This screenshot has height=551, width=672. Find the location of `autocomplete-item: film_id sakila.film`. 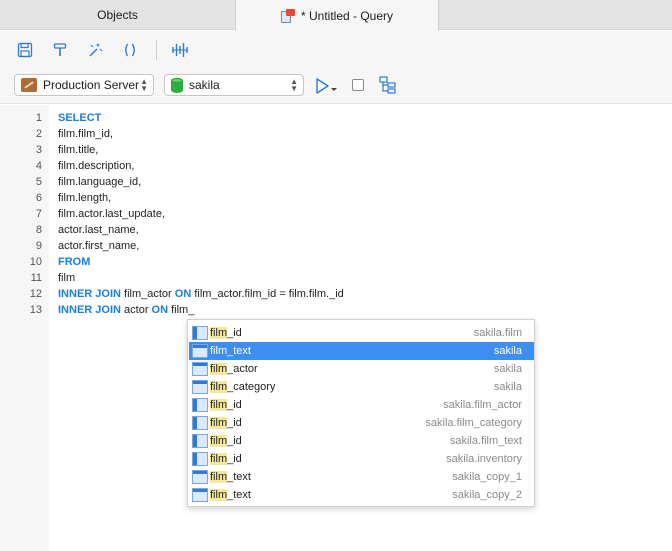

autocomplete-item: film_id sakila.film is located at coordinates (361, 333).